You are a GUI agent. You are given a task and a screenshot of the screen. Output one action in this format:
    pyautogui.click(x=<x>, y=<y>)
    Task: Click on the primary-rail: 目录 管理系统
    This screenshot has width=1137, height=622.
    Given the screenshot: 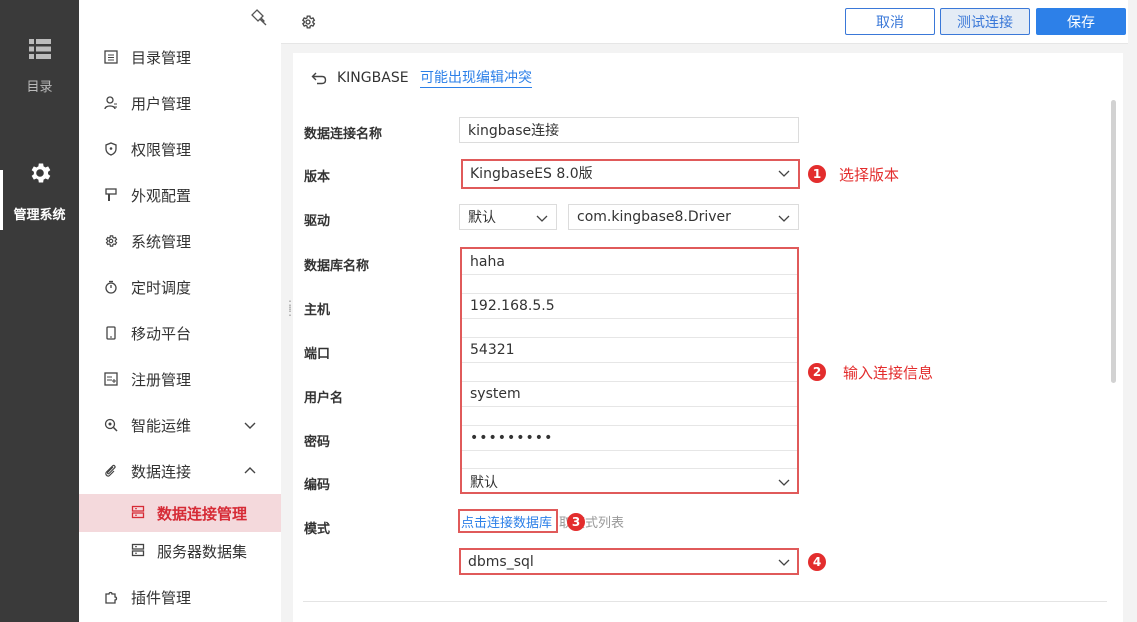 What is the action you would take?
    pyautogui.click(x=39, y=311)
    